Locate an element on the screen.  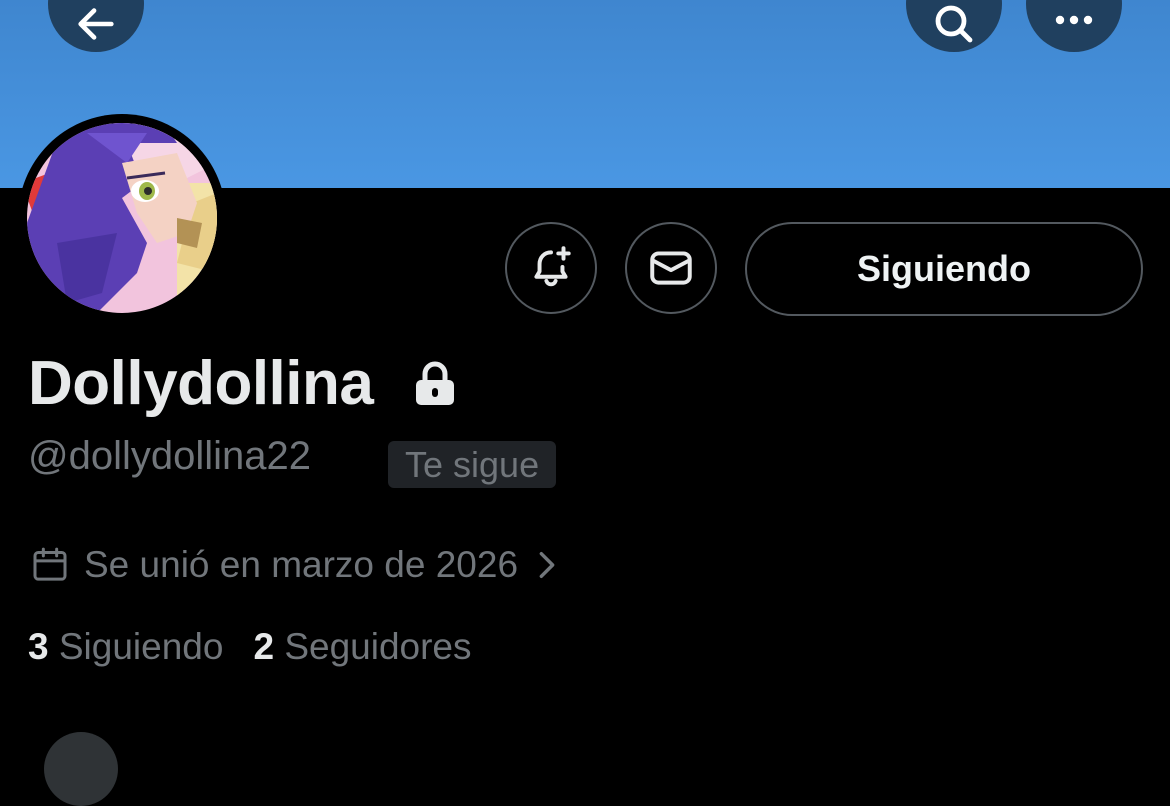
follows-you-badge: Te sigue is located at coordinates (472, 464).